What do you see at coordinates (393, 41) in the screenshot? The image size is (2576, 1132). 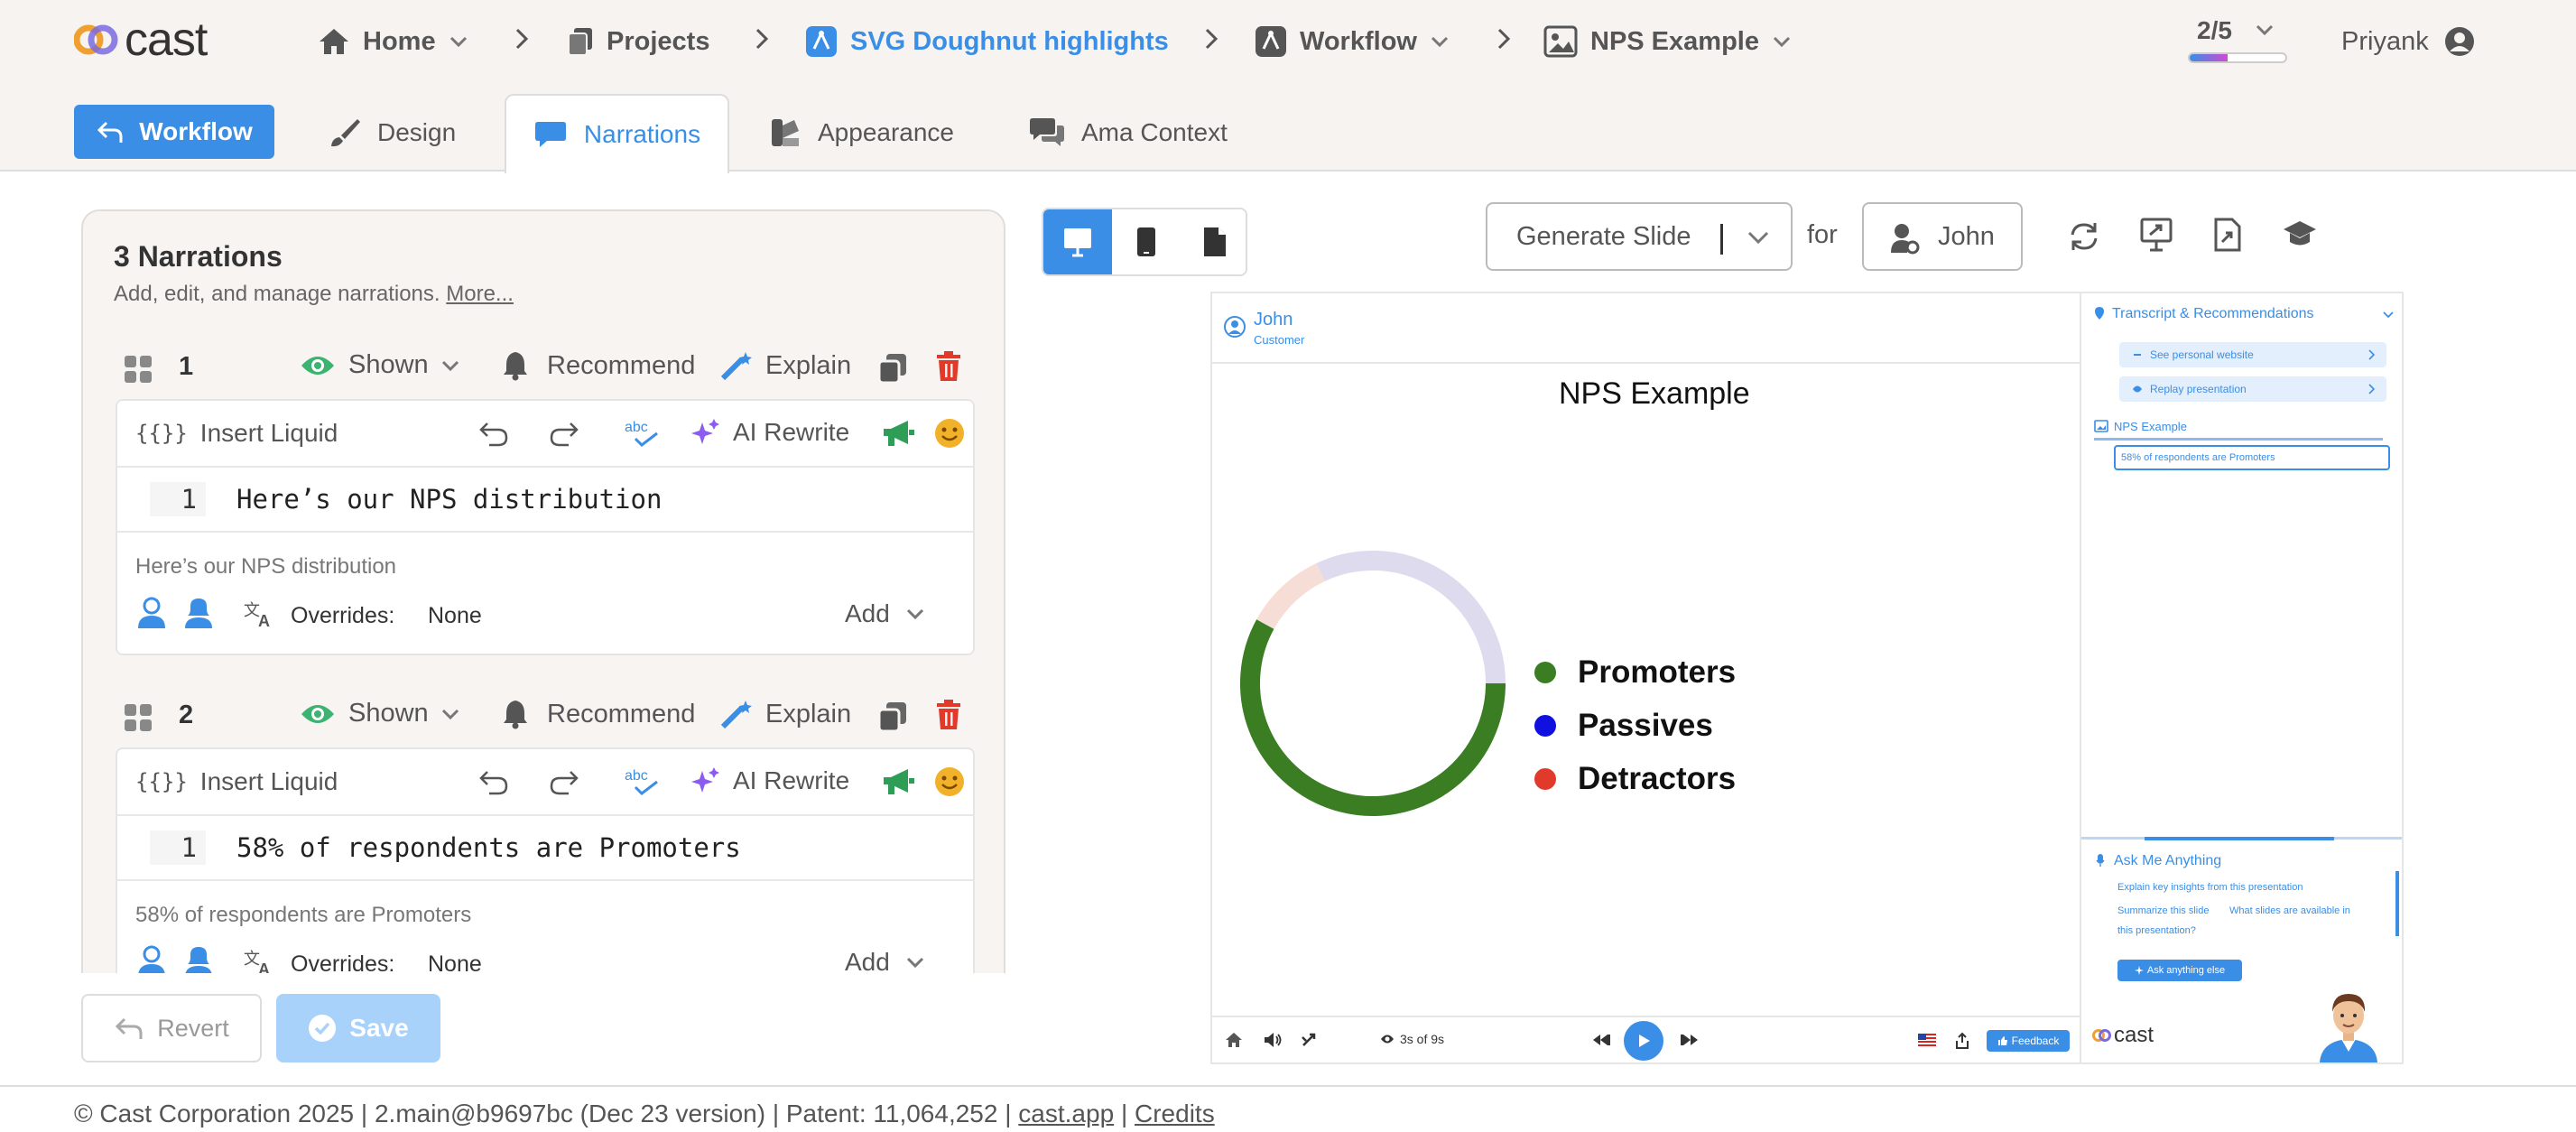 I see `breadcrumb-home: Home` at bounding box center [393, 41].